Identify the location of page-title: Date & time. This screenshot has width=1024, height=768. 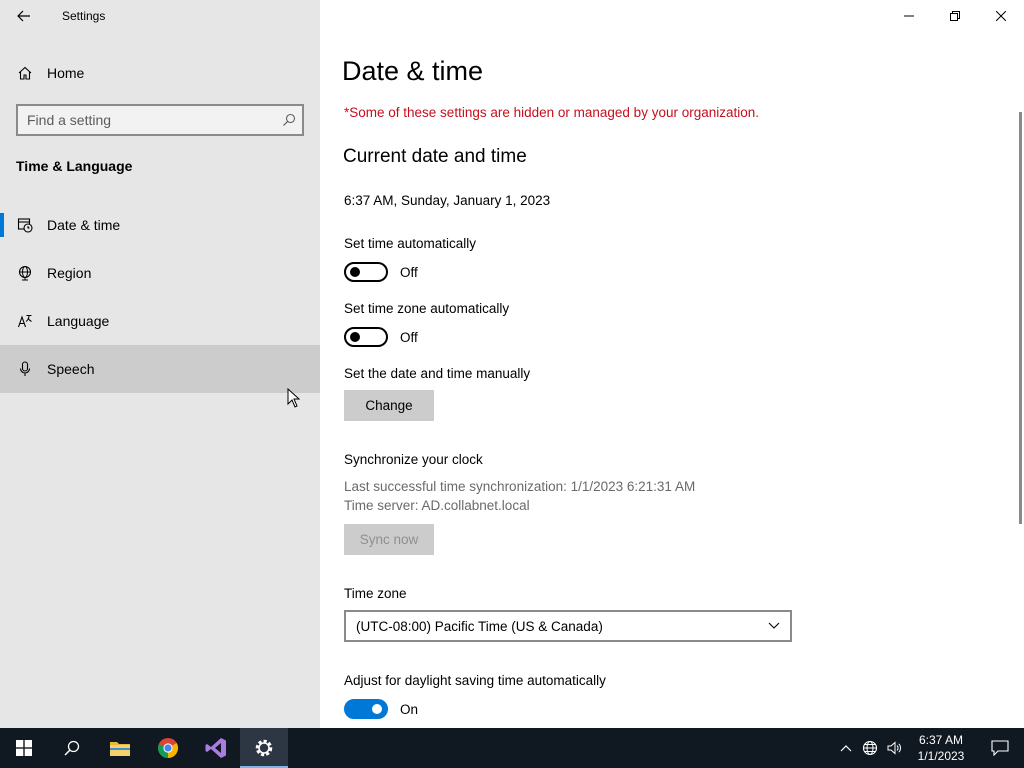
(413, 71).